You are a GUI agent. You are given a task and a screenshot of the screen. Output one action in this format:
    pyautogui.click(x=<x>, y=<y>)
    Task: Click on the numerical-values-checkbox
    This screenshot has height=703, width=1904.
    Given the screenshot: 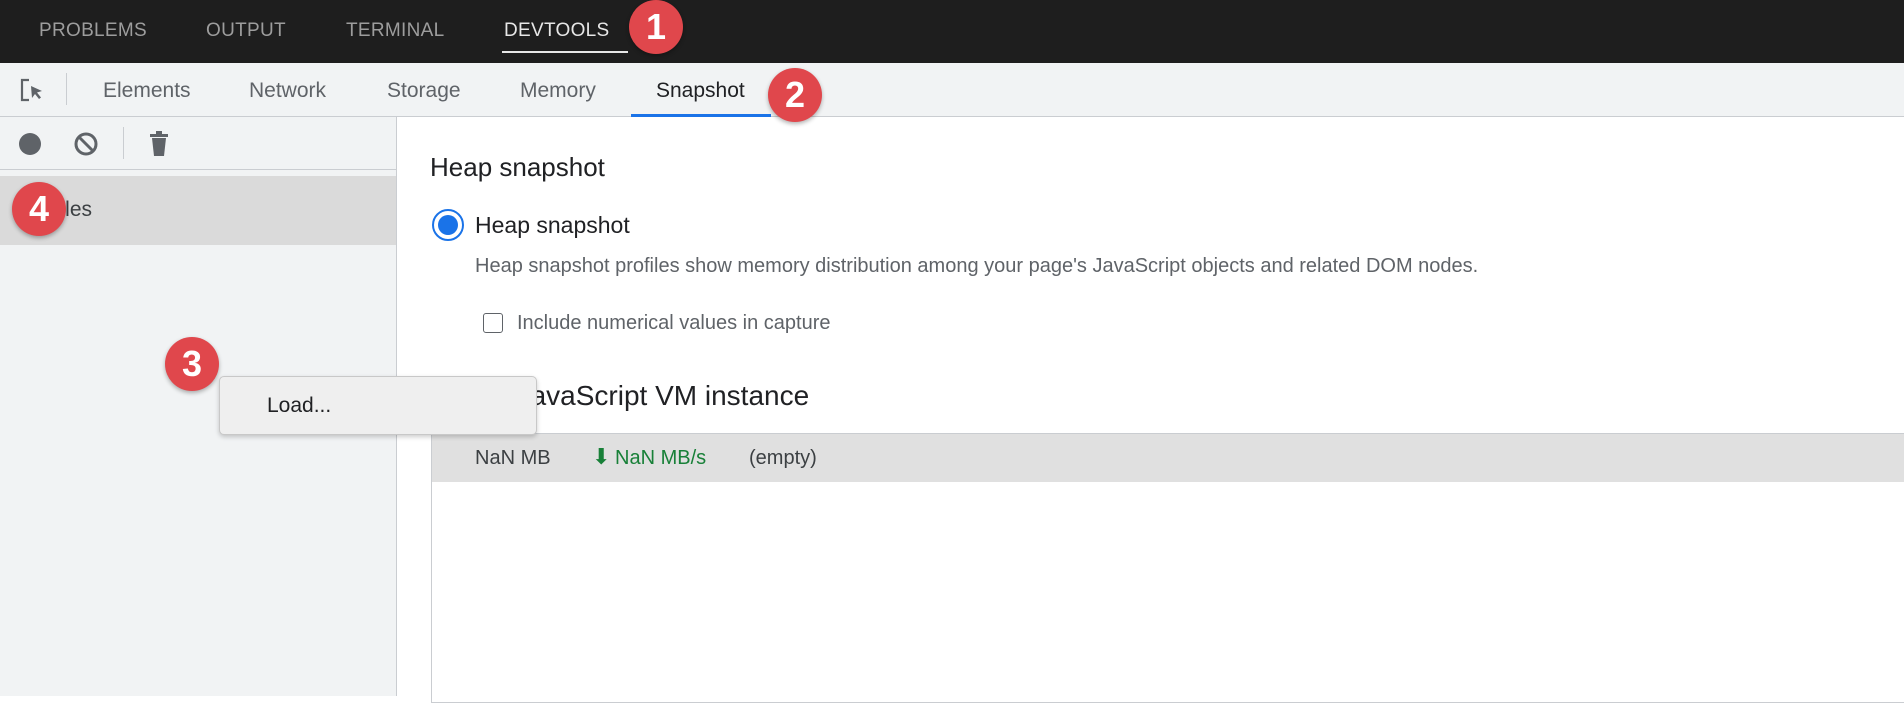 What is the action you would take?
    pyautogui.click(x=493, y=323)
    